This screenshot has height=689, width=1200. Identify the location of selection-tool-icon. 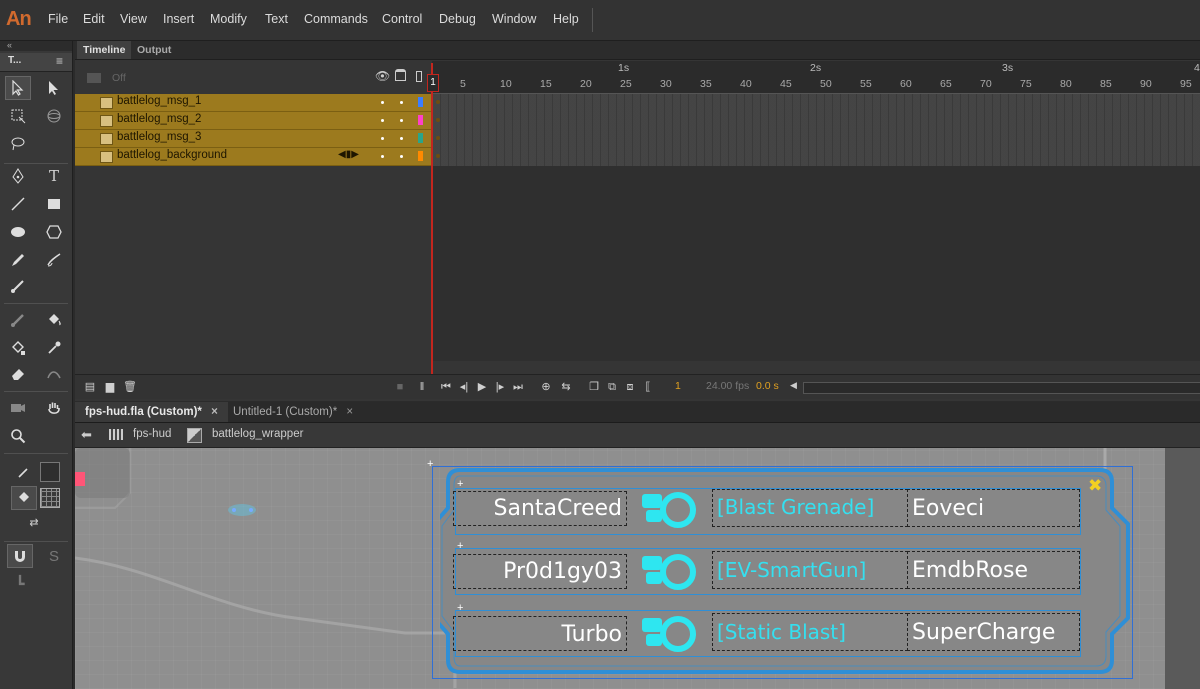
(18, 88).